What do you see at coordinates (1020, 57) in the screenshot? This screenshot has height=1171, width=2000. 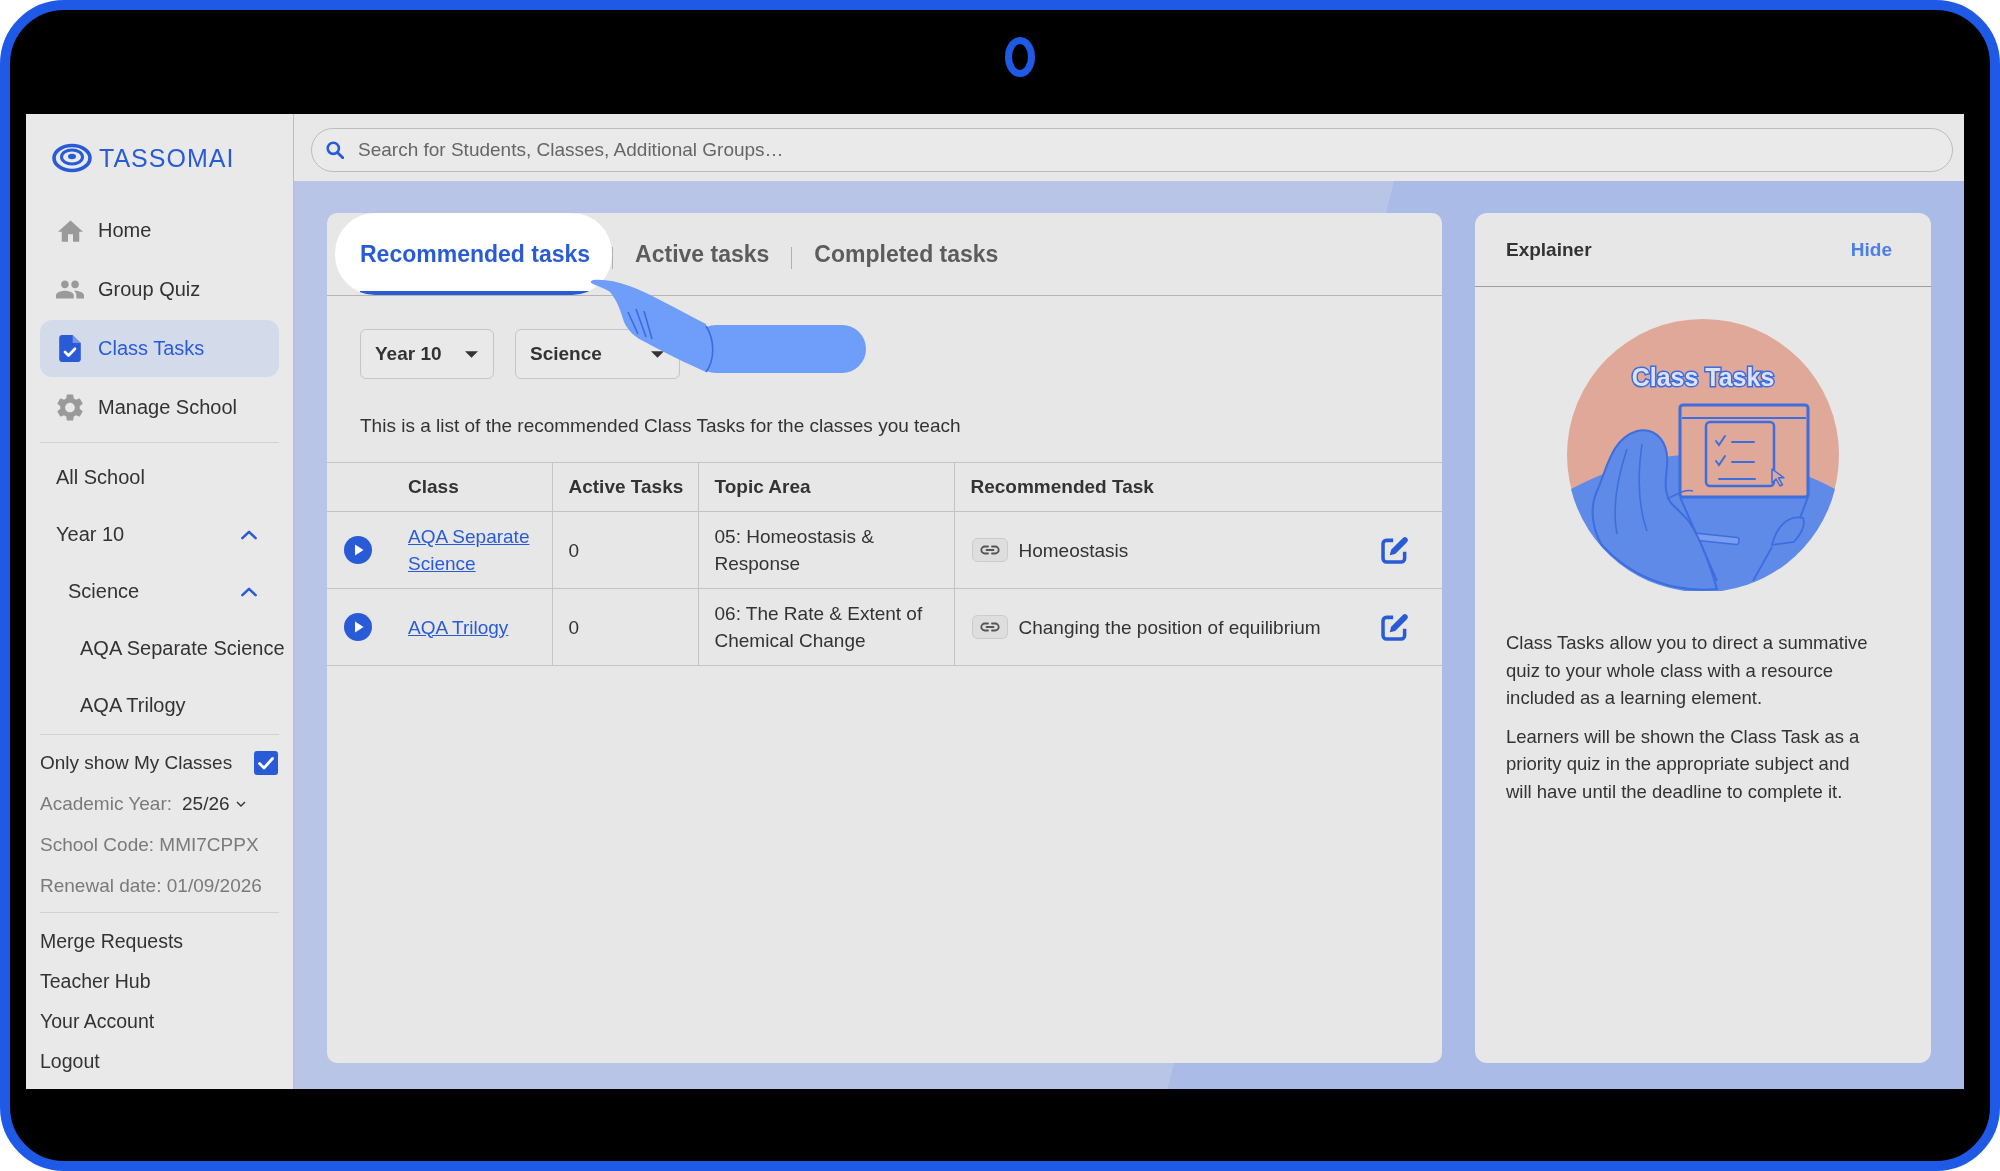 I see `camera-lens-icon` at bounding box center [1020, 57].